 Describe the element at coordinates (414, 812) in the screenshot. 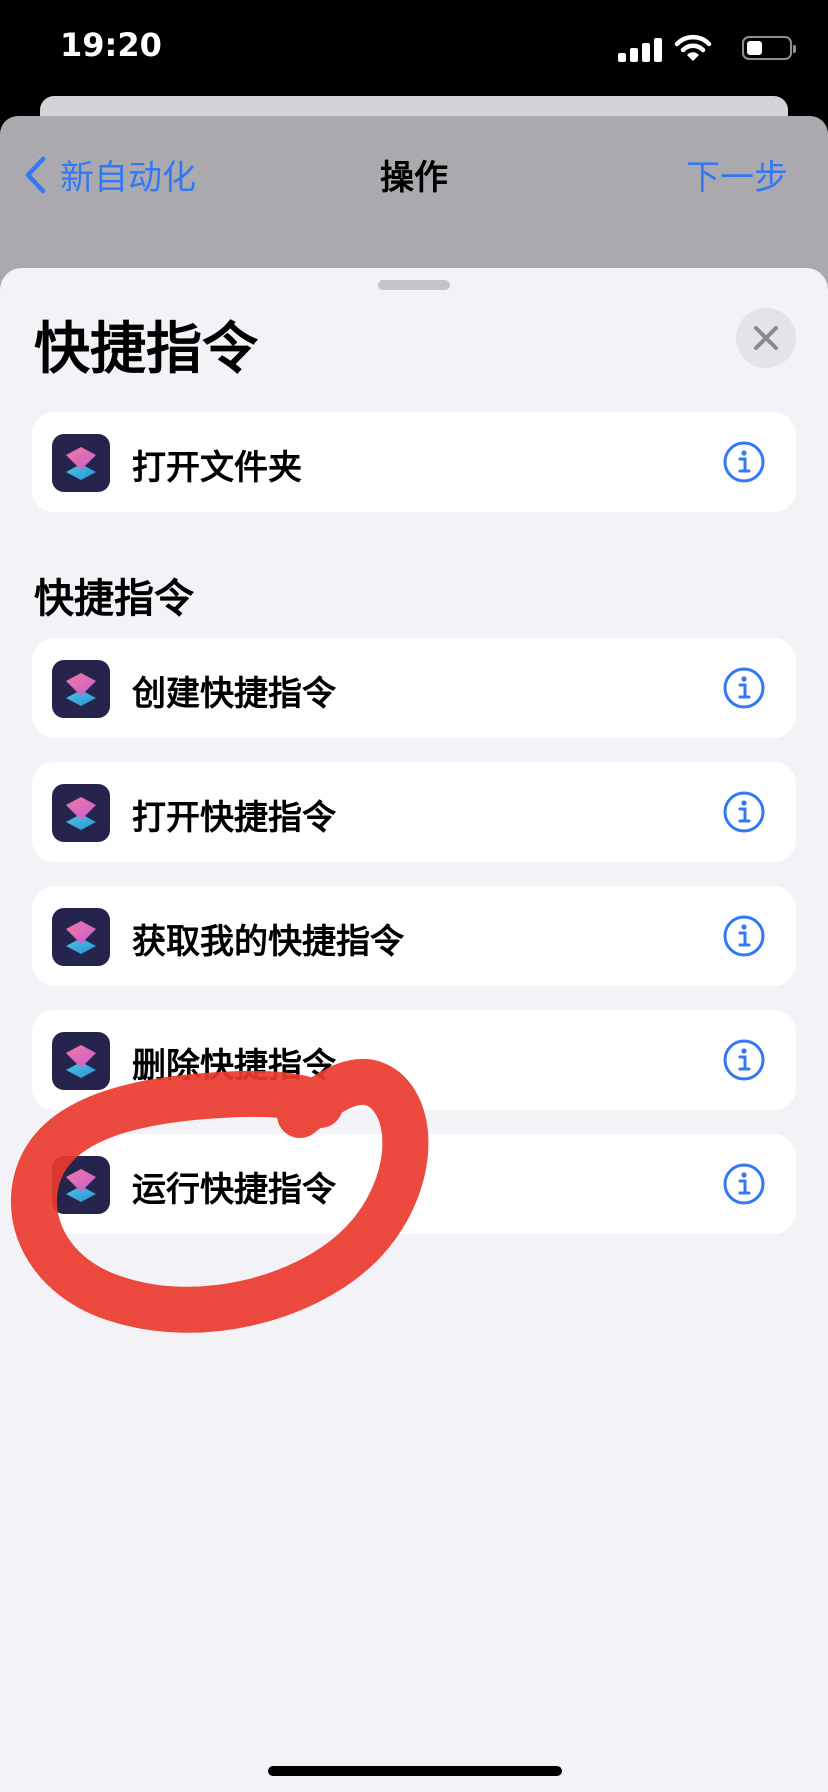

I see `action-row-open-shortcut: 打开快捷指令` at that location.